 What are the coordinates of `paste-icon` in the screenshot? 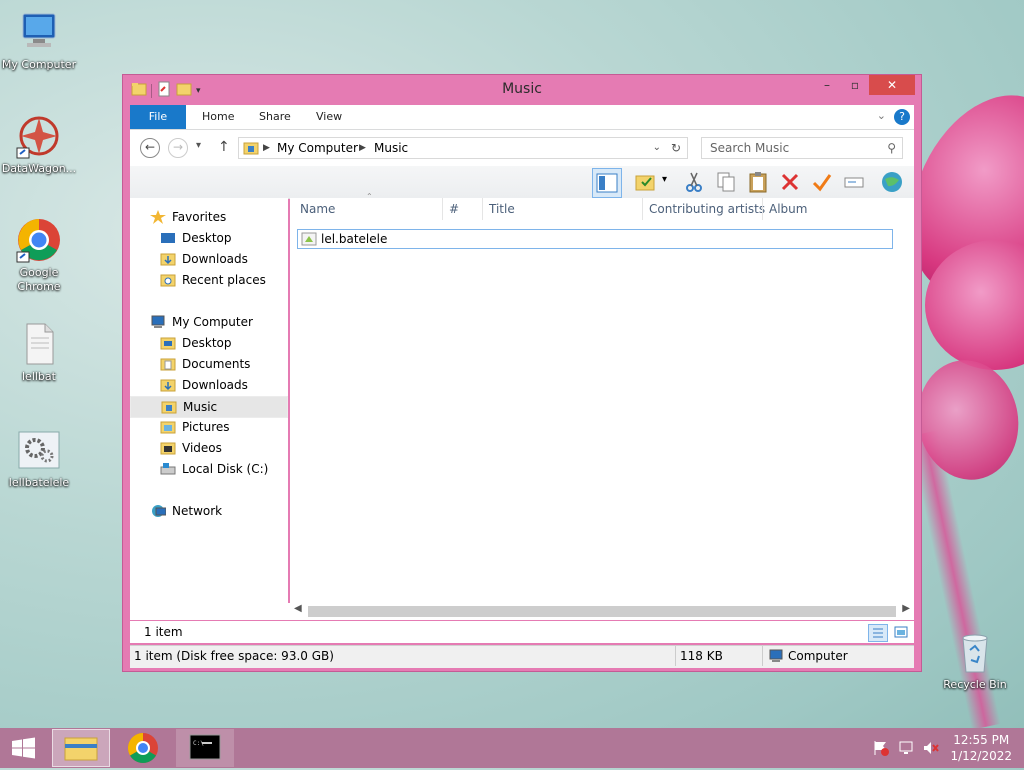 It's located at (758, 182).